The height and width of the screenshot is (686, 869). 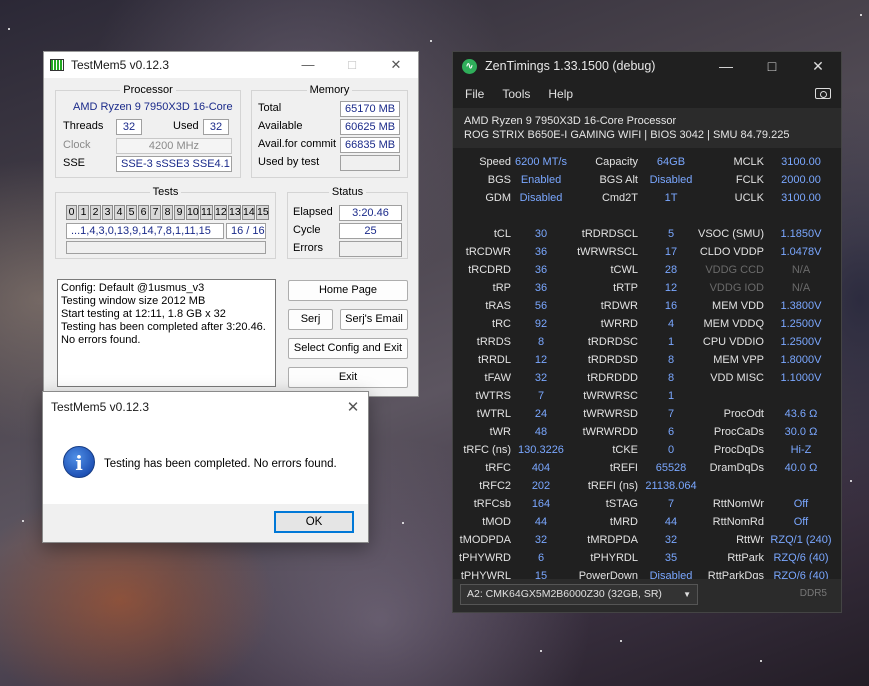 I want to click on menu-tools: Tools, so click(x=516, y=94).